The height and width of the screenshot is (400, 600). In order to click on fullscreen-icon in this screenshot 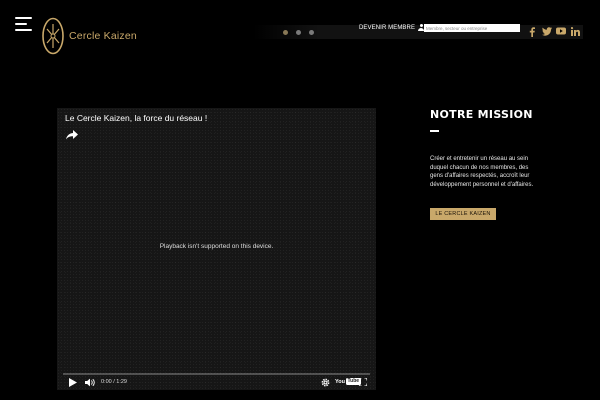, I will do `click(363, 382)`.